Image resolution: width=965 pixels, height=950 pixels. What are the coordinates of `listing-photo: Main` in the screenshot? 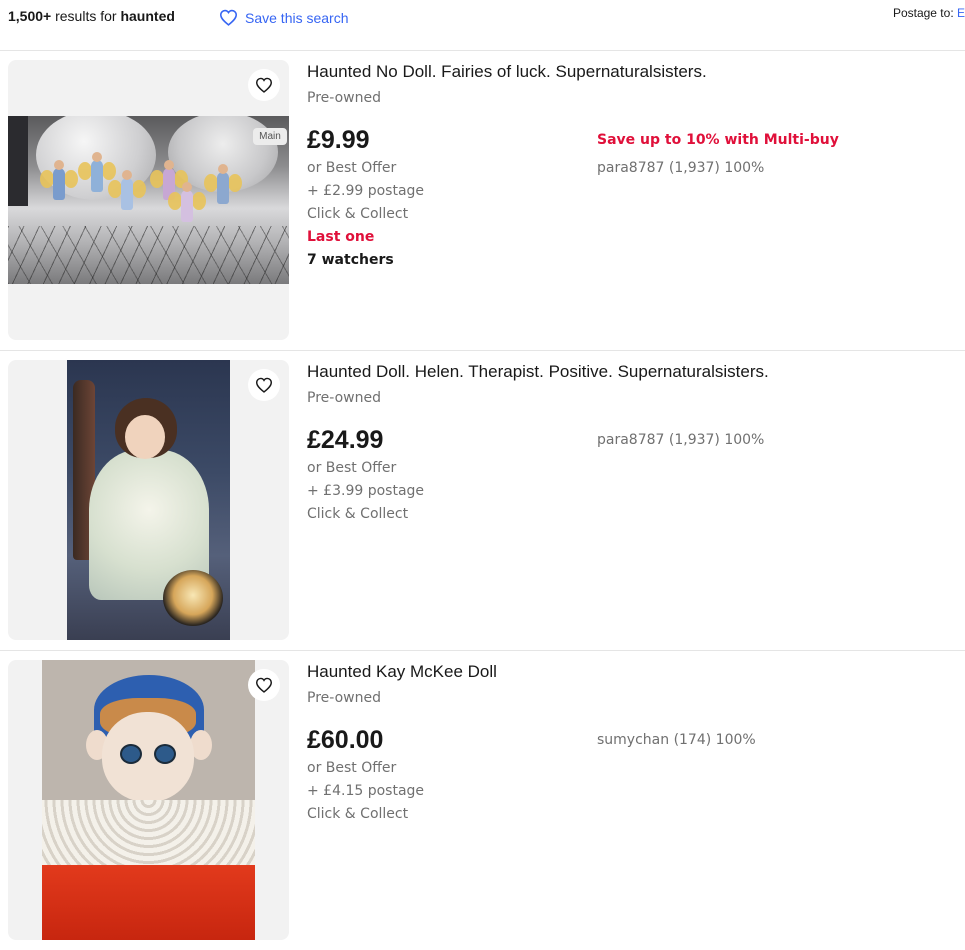 It's located at (148, 200).